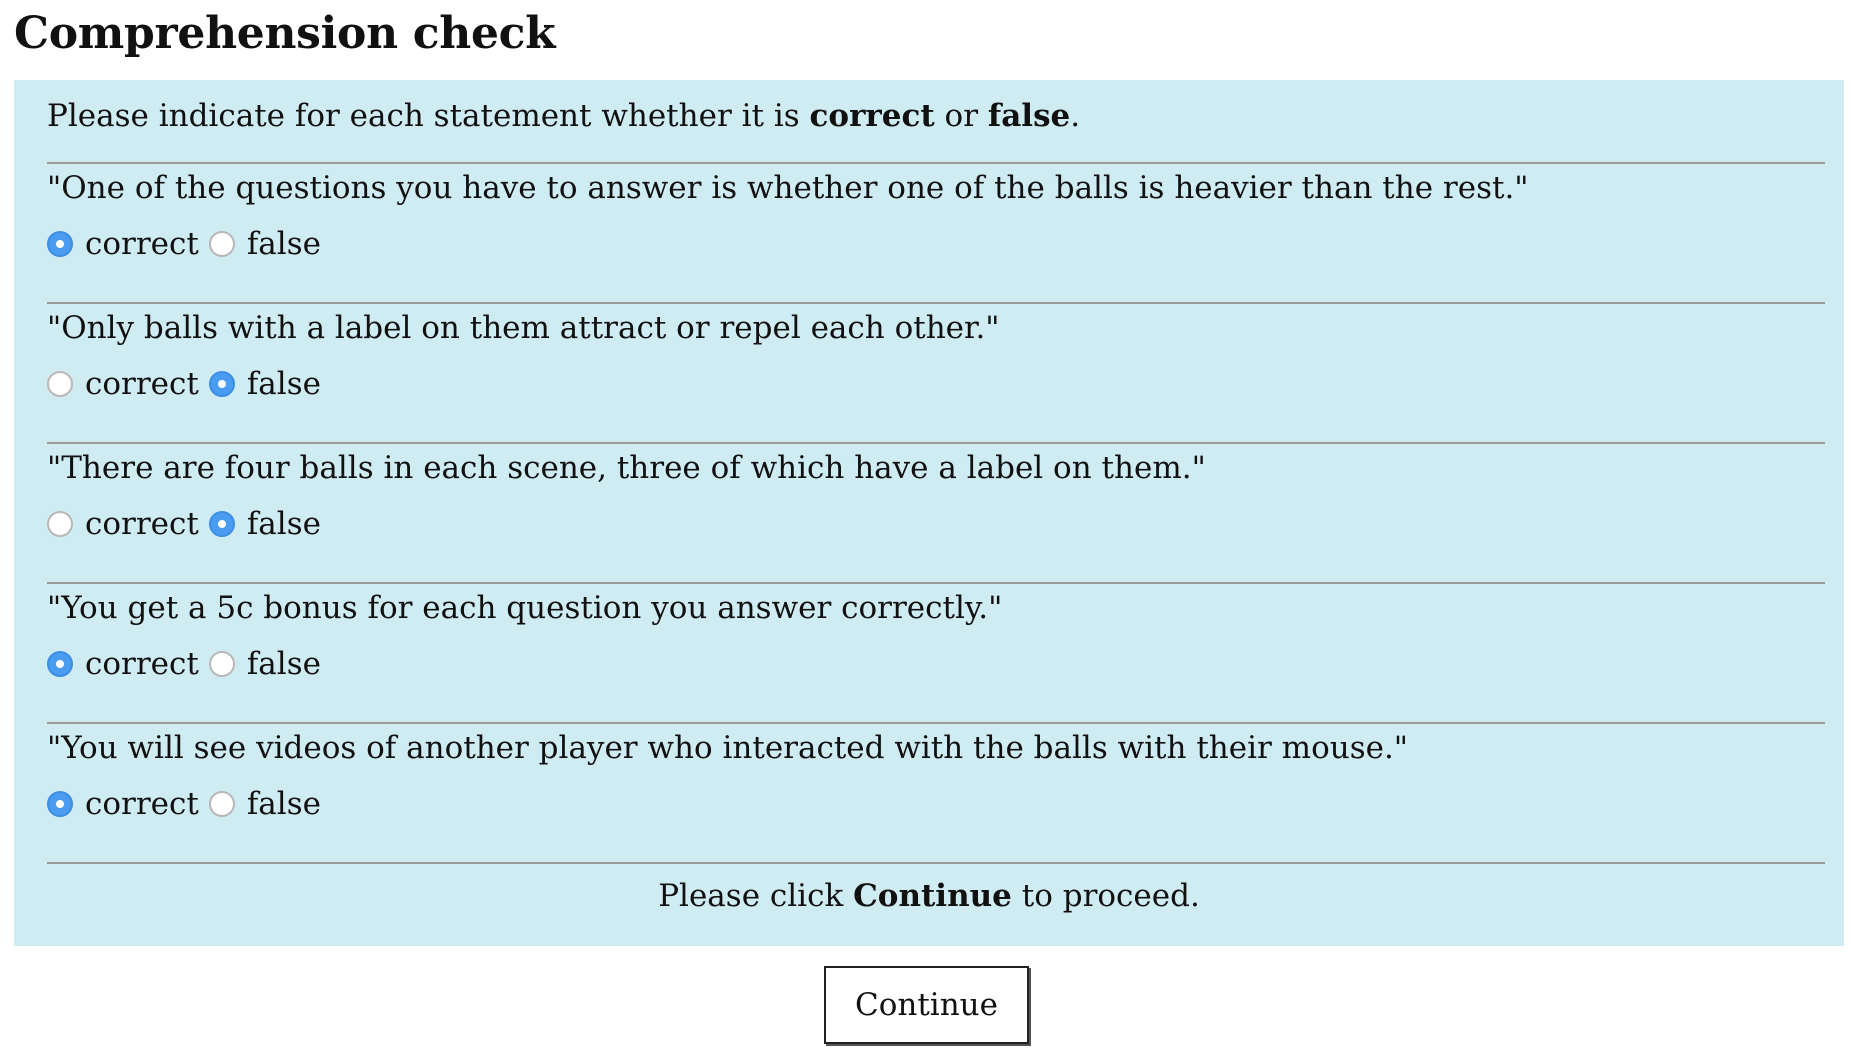 This screenshot has height=1056, width=1852. I want to click on instructions-word-false: false, so click(1029, 116).